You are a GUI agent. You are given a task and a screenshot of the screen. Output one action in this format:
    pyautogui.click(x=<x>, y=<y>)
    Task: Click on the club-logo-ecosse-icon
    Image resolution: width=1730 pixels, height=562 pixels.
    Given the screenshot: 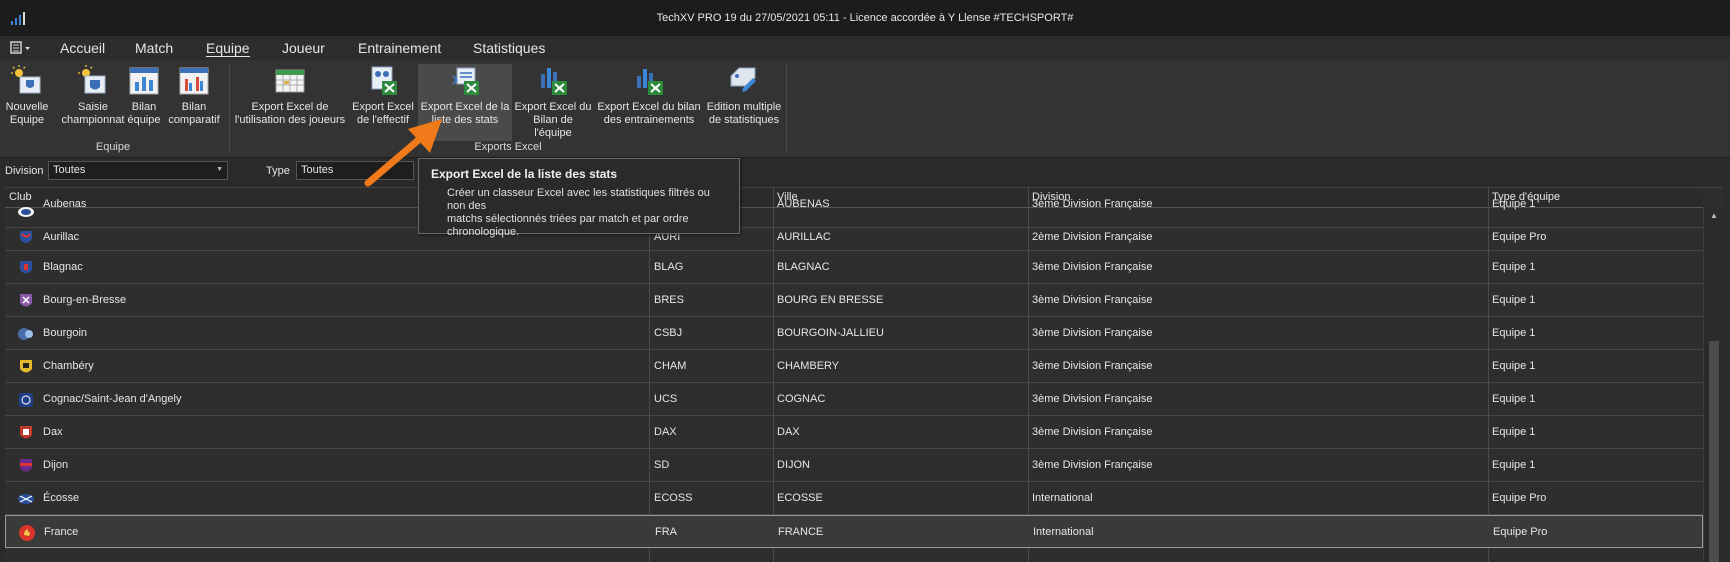 What is the action you would take?
    pyautogui.click(x=26, y=499)
    